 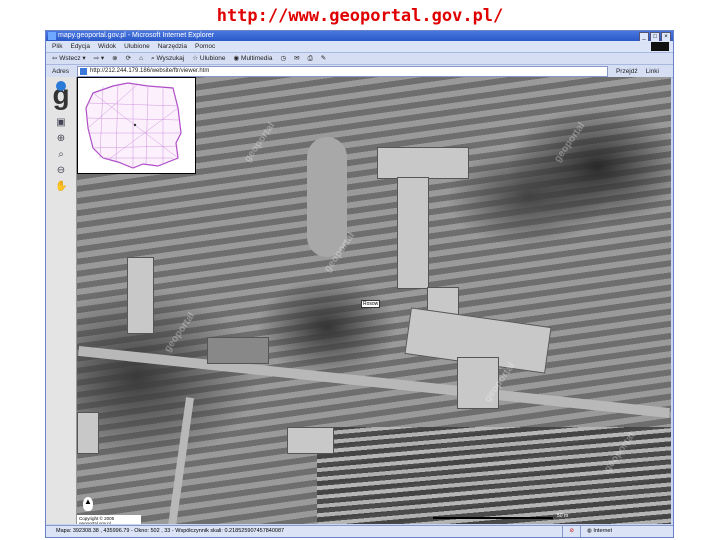 What do you see at coordinates (61, 139) in the screenshot?
I see `zoom-in-icon: ⊕` at bounding box center [61, 139].